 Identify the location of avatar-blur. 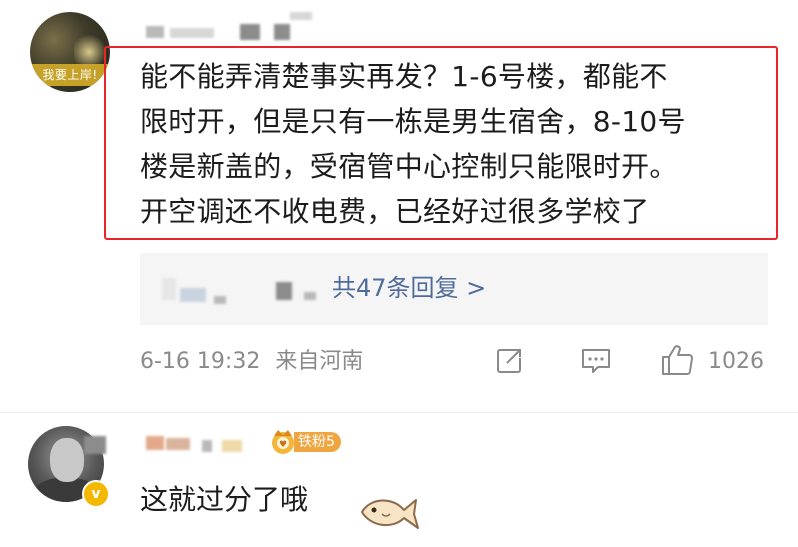
(95, 445).